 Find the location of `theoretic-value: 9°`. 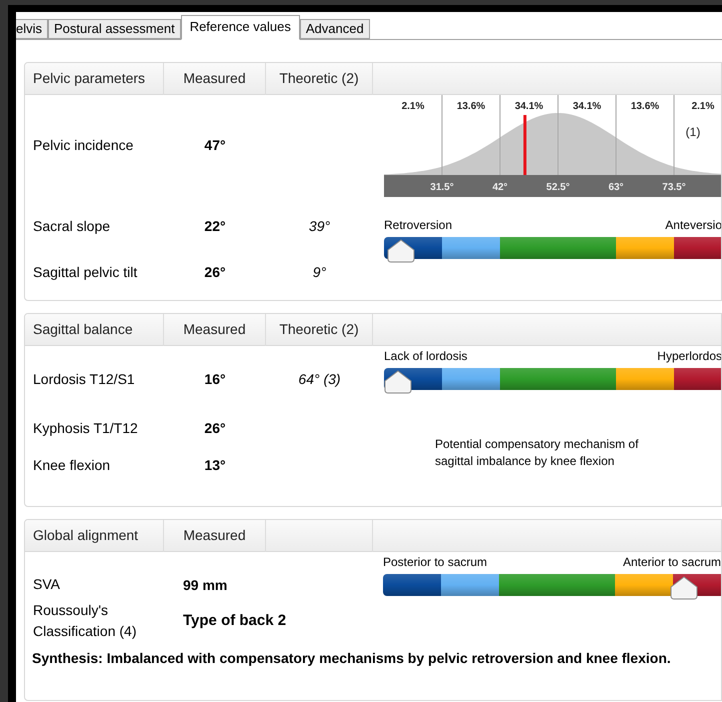

theoretic-value: 9° is located at coordinates (319, 272).